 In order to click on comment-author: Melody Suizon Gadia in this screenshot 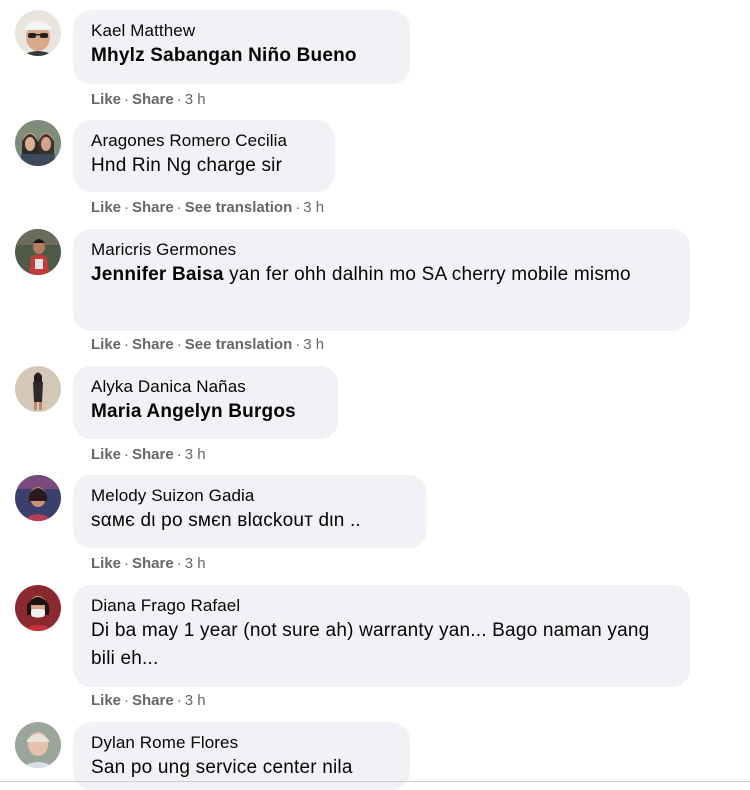, I will do `click(250, 496)`.